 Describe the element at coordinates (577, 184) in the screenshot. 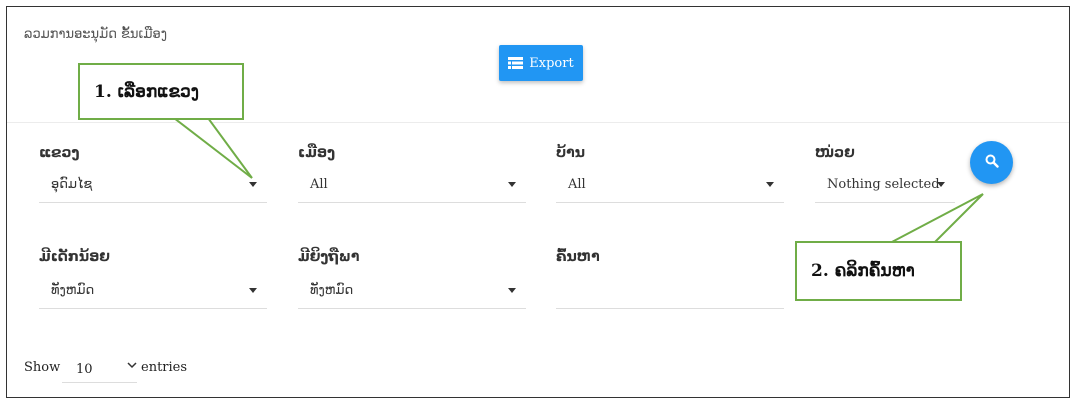

I see `village-select-value: All` at that location.